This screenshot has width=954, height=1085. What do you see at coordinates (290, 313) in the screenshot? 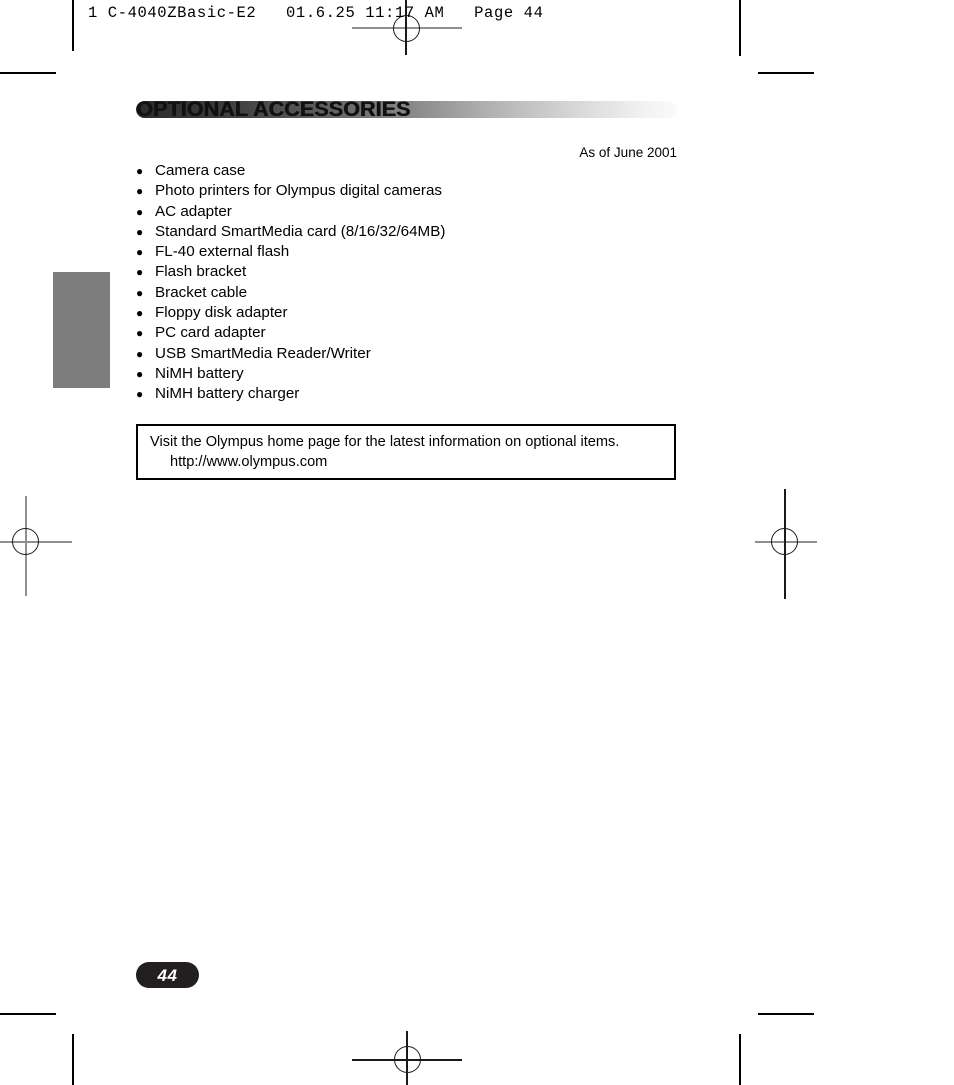
I see `list-item: ● Floppy disk adapter` at bounding box center [290, 313].